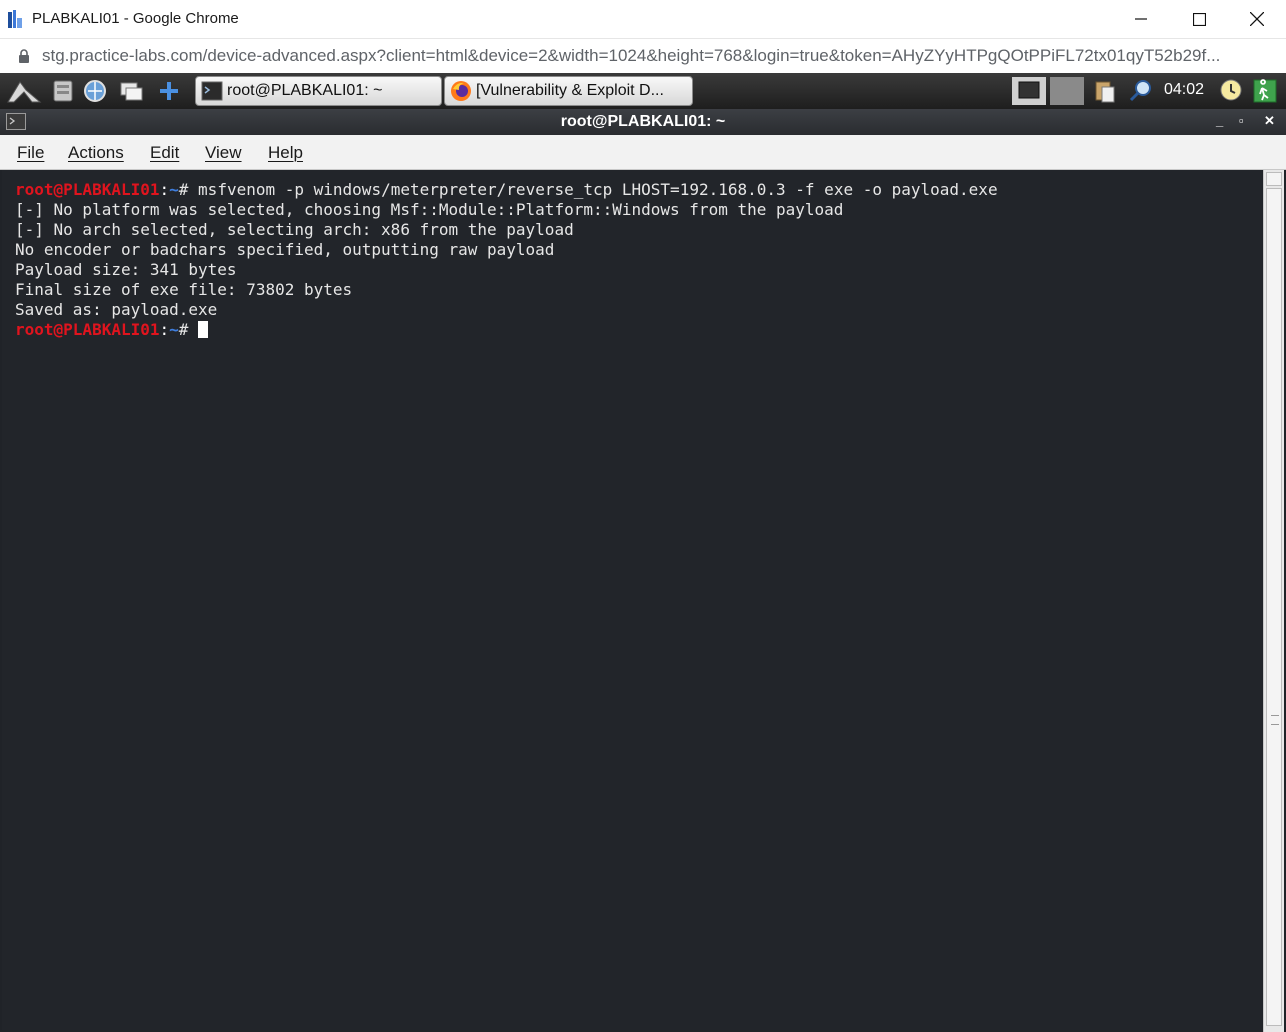  I want to click on taskbar-task-terminal: root@PLABKALI01: ~, so click(318, 91).